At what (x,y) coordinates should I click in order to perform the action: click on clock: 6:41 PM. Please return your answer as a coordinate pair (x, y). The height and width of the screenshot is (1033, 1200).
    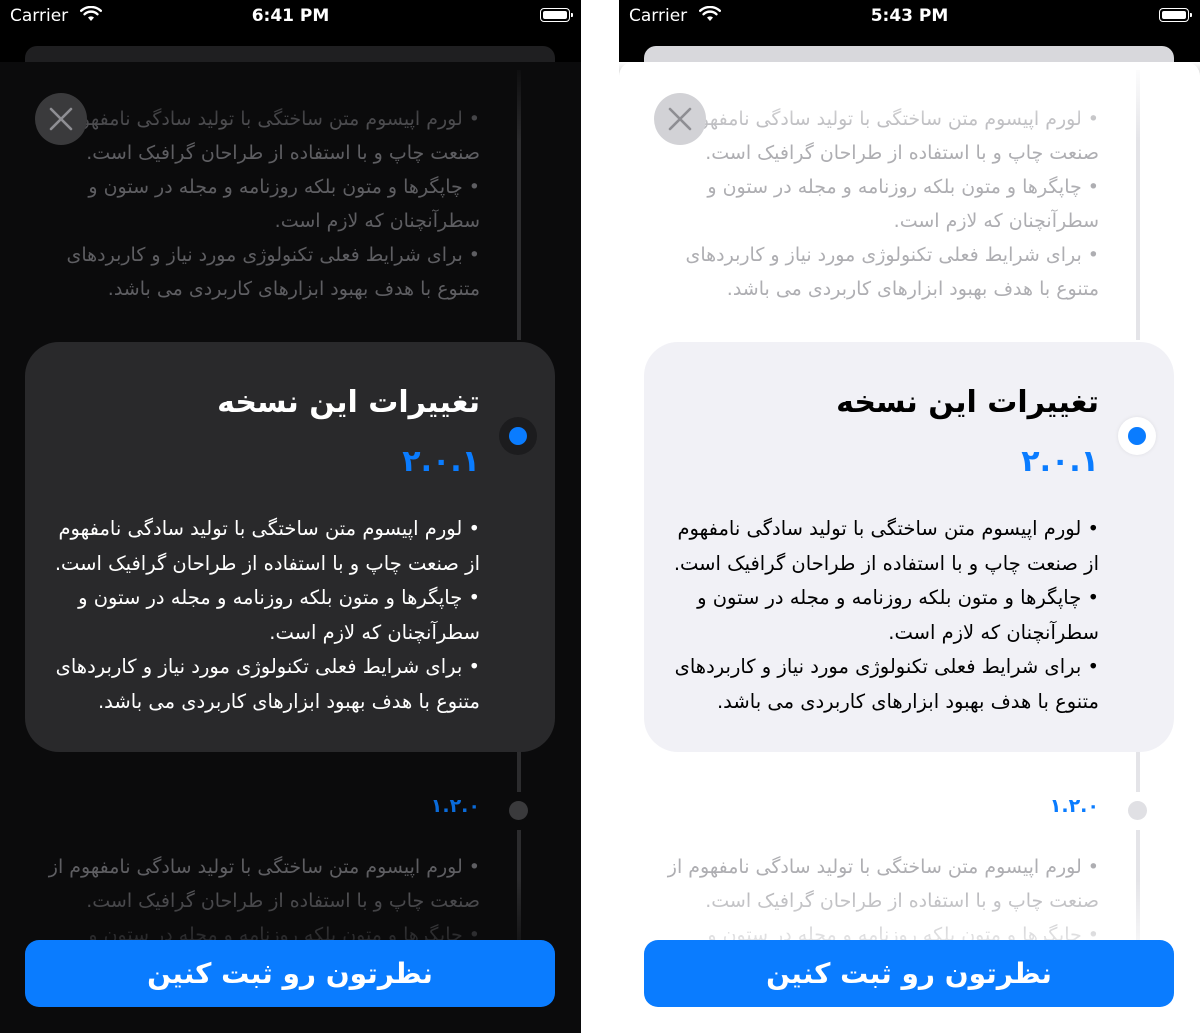
    Looking at the image, I should click on (290, 16).